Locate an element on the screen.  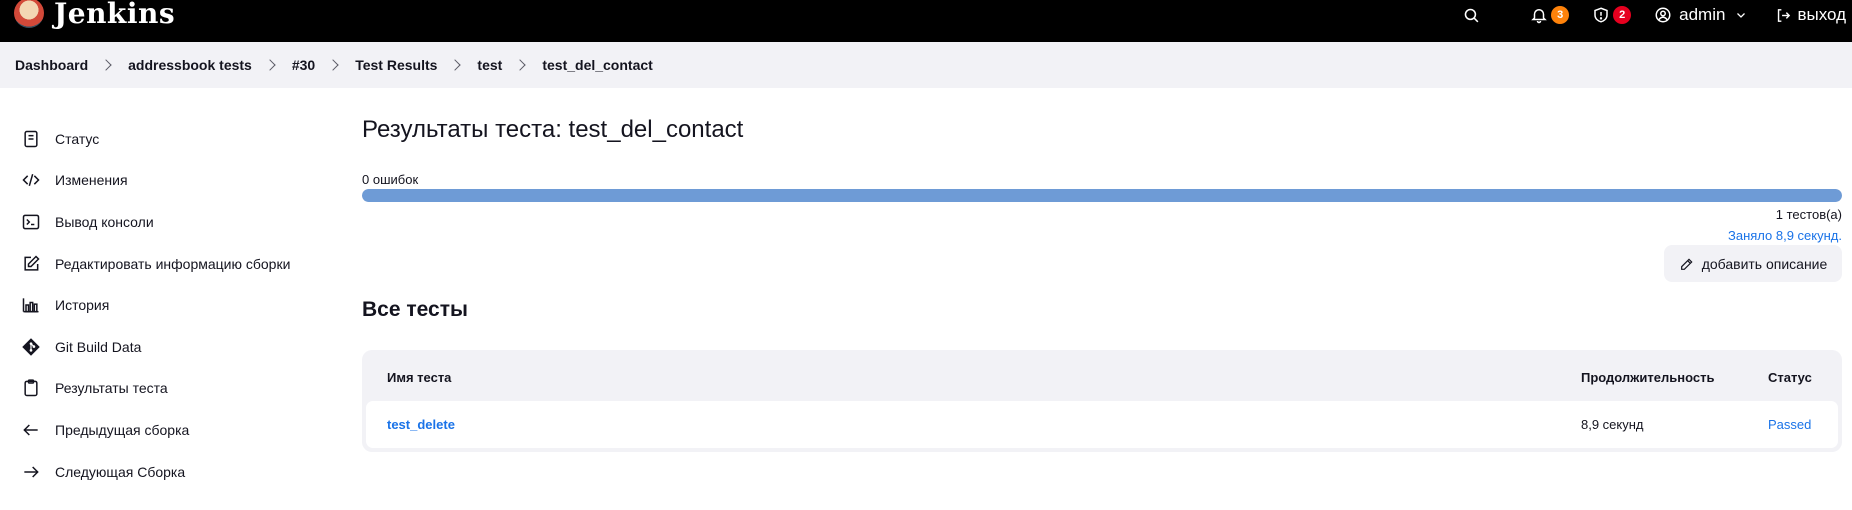
test-name-link: test_delete is located at coordinates (421, 424).